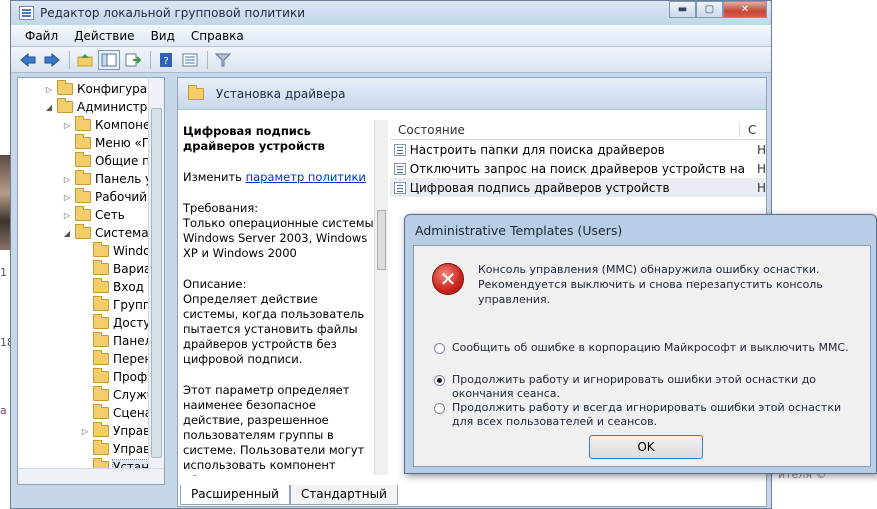  I want to click on tab-standard: Стандартный, so click(343, 495).